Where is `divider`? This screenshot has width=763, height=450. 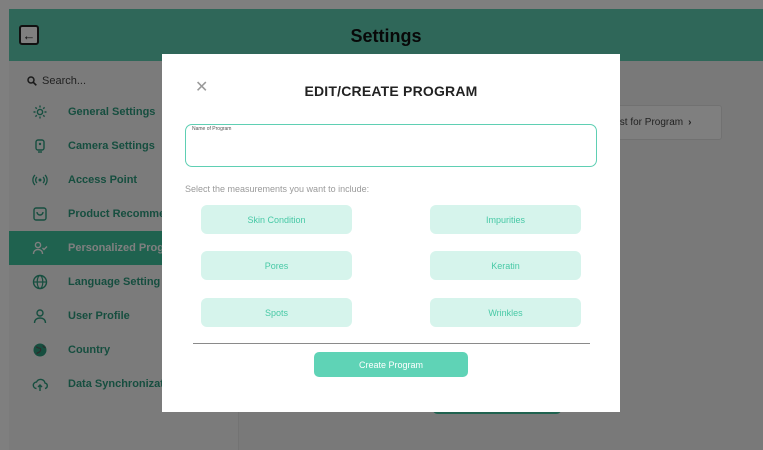
divider is located at coordinates (391, 343).